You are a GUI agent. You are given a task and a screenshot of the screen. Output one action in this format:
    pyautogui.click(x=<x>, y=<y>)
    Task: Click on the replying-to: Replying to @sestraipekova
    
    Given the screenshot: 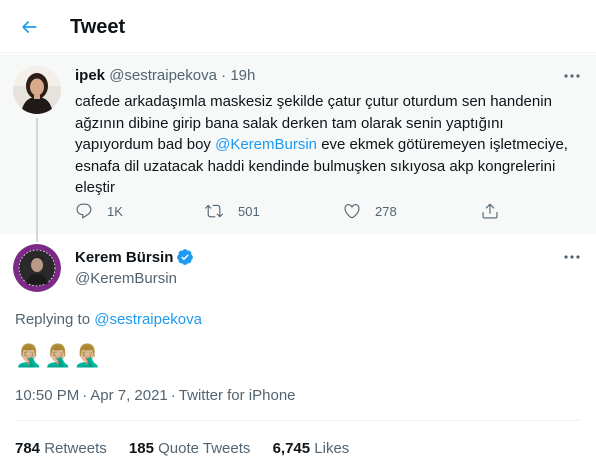 What is the action you would take?
    pyautogui.click(x=108, y=319)
    